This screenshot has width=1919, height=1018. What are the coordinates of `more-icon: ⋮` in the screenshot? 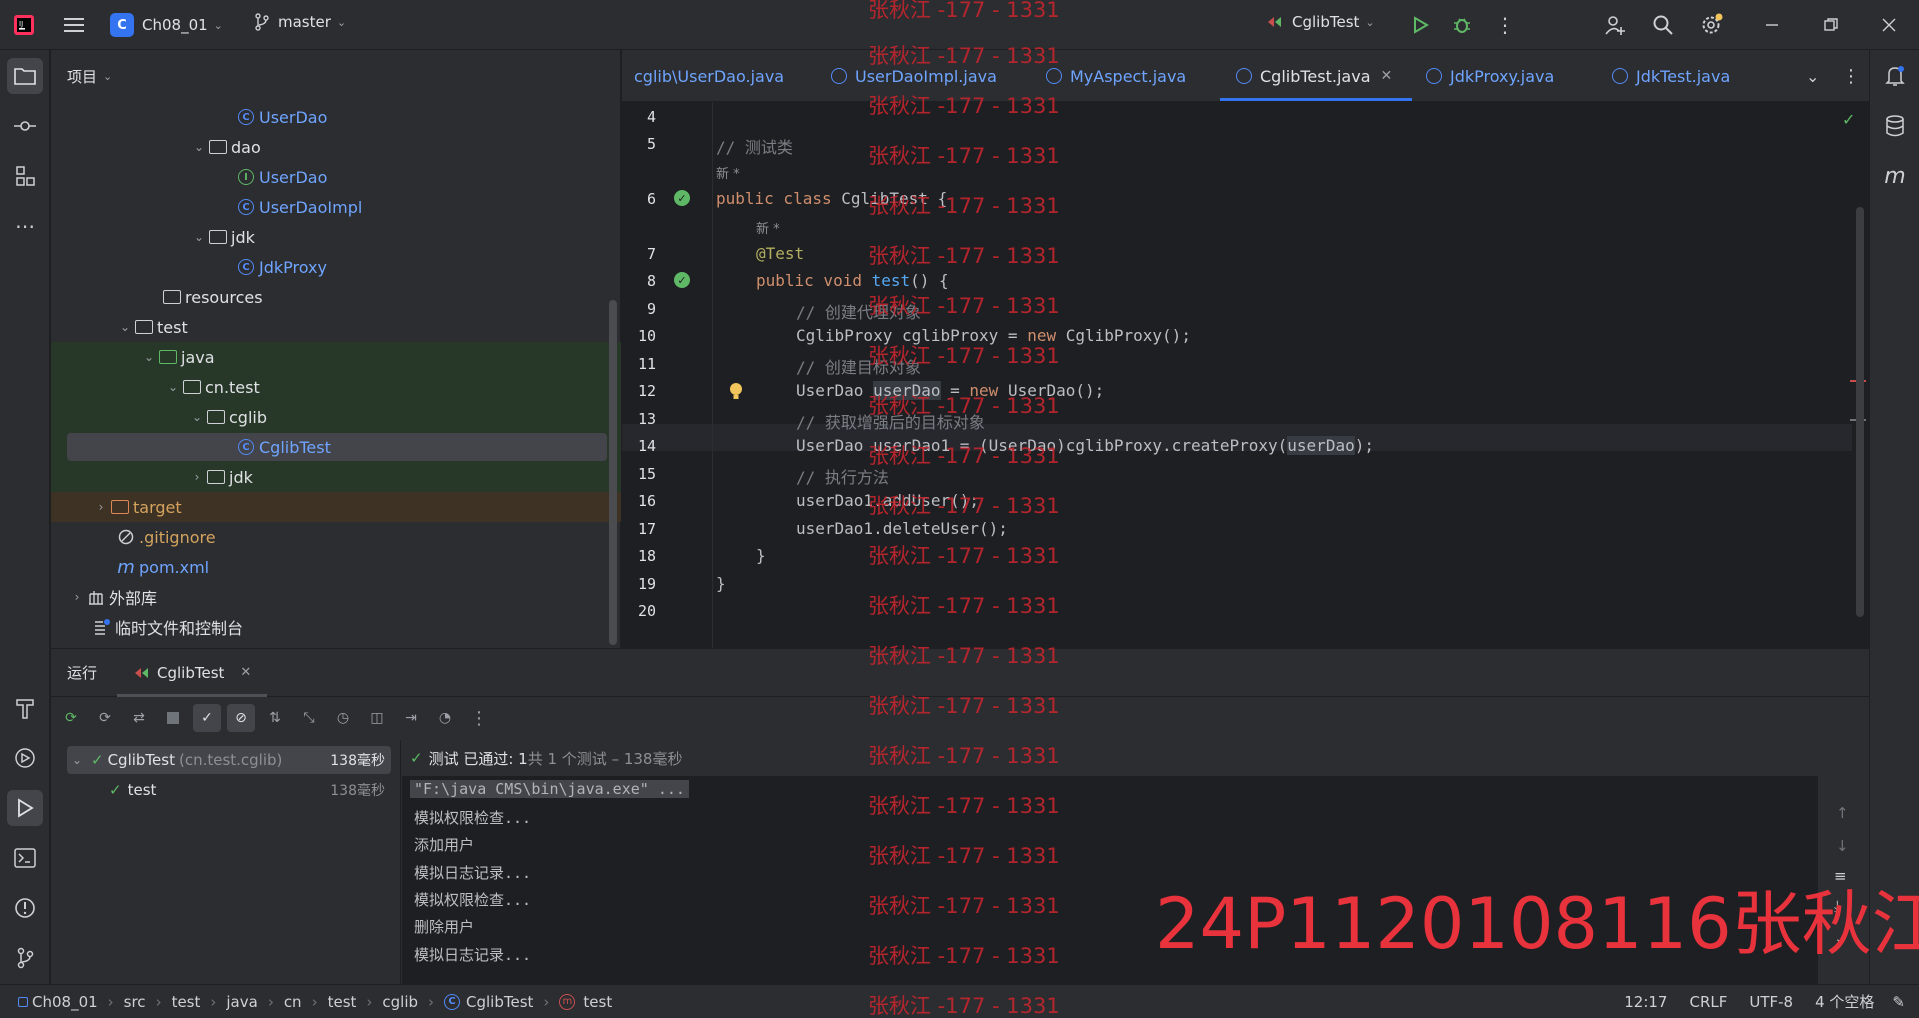 It's located at (479, 718).